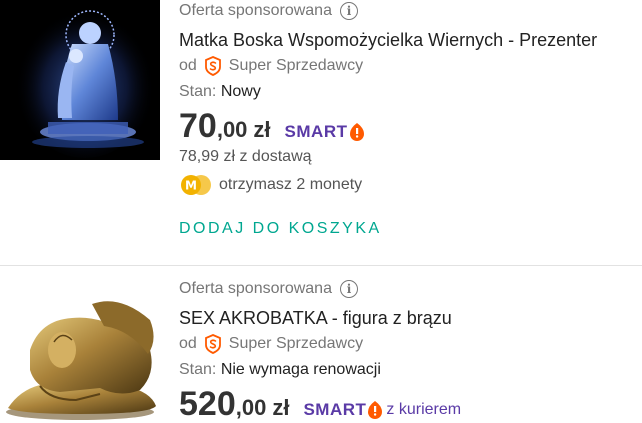  Describe the element at coordinates (424, 409) in the screenshot. I see `smart-courier-label: z kurierem` at that location.